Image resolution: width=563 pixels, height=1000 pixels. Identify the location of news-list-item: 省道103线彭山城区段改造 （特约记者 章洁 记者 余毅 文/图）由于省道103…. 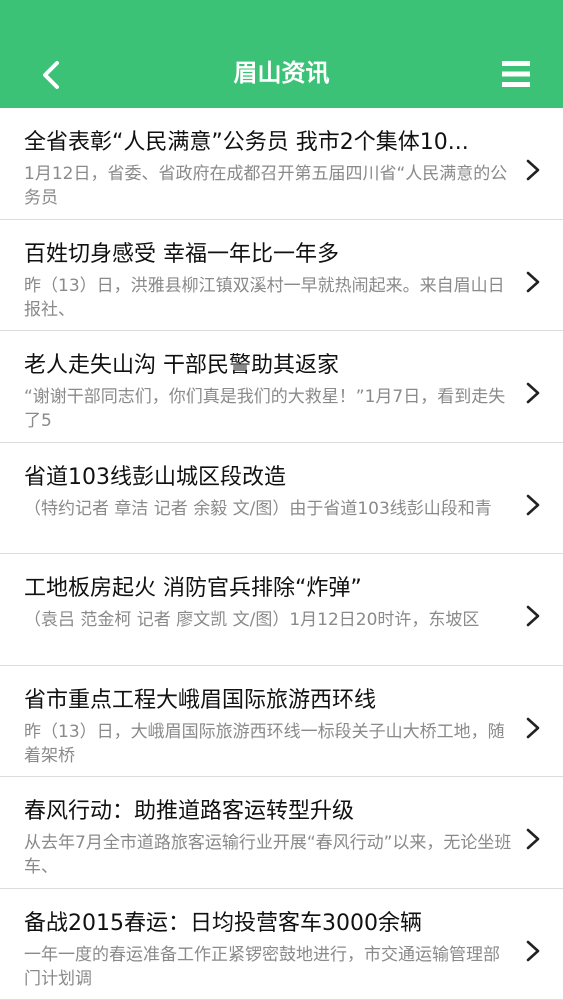
(281, 498).